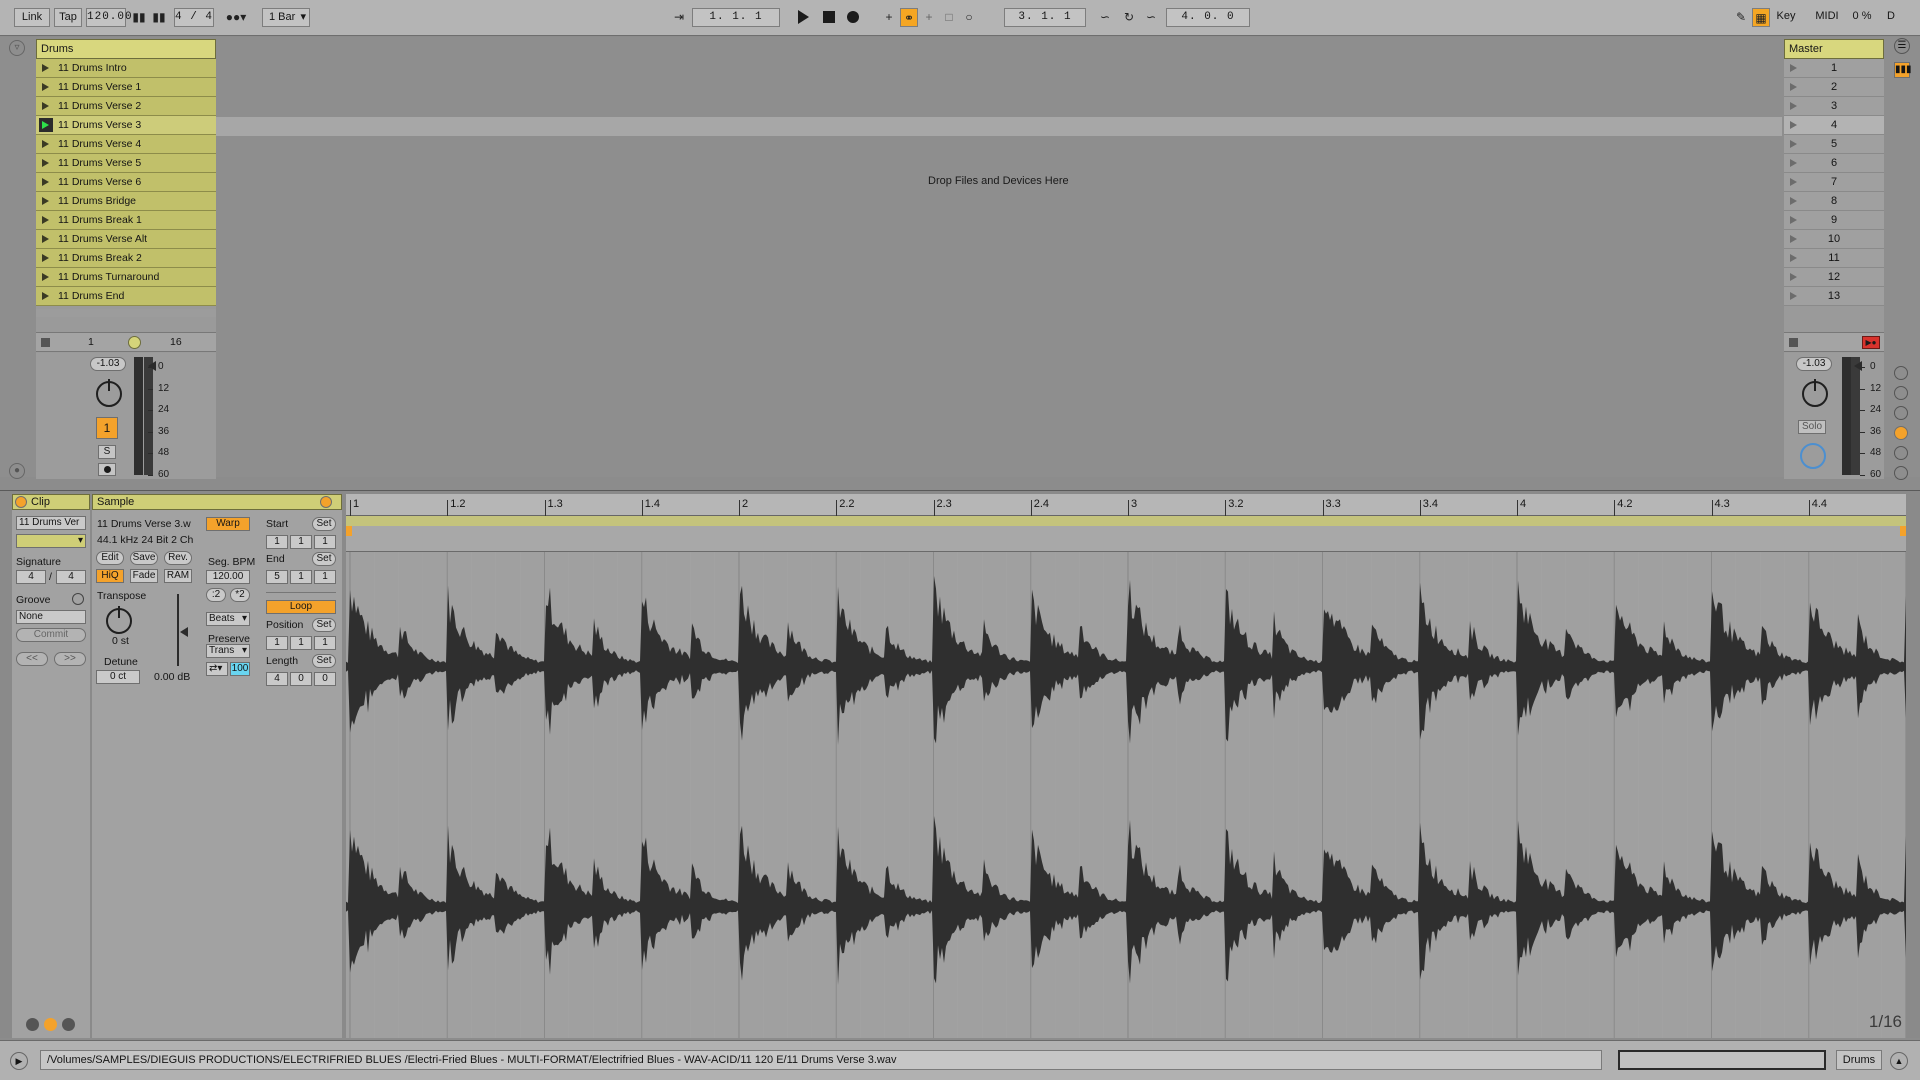  I want to click on punch-out-icon: ∽, so click(1151, 17).